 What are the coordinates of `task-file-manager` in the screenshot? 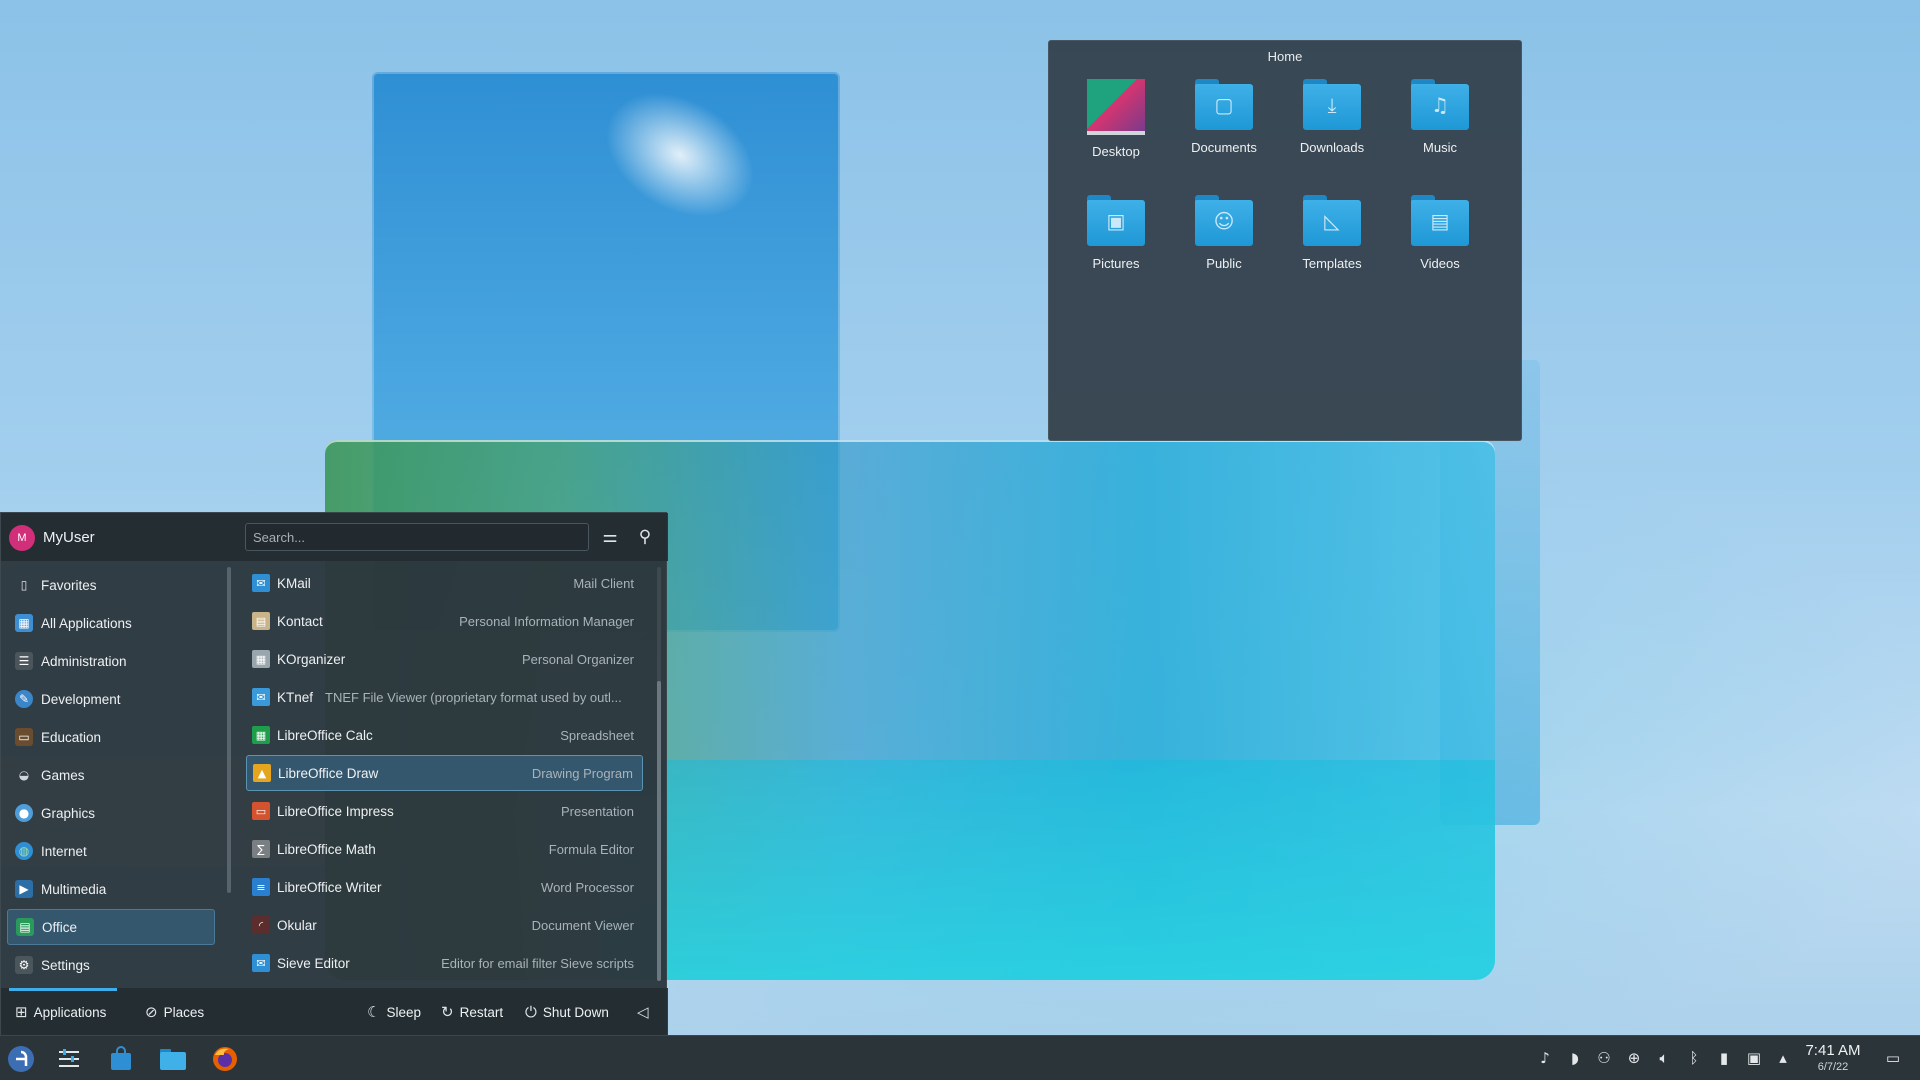 It's located at (173, 1059).